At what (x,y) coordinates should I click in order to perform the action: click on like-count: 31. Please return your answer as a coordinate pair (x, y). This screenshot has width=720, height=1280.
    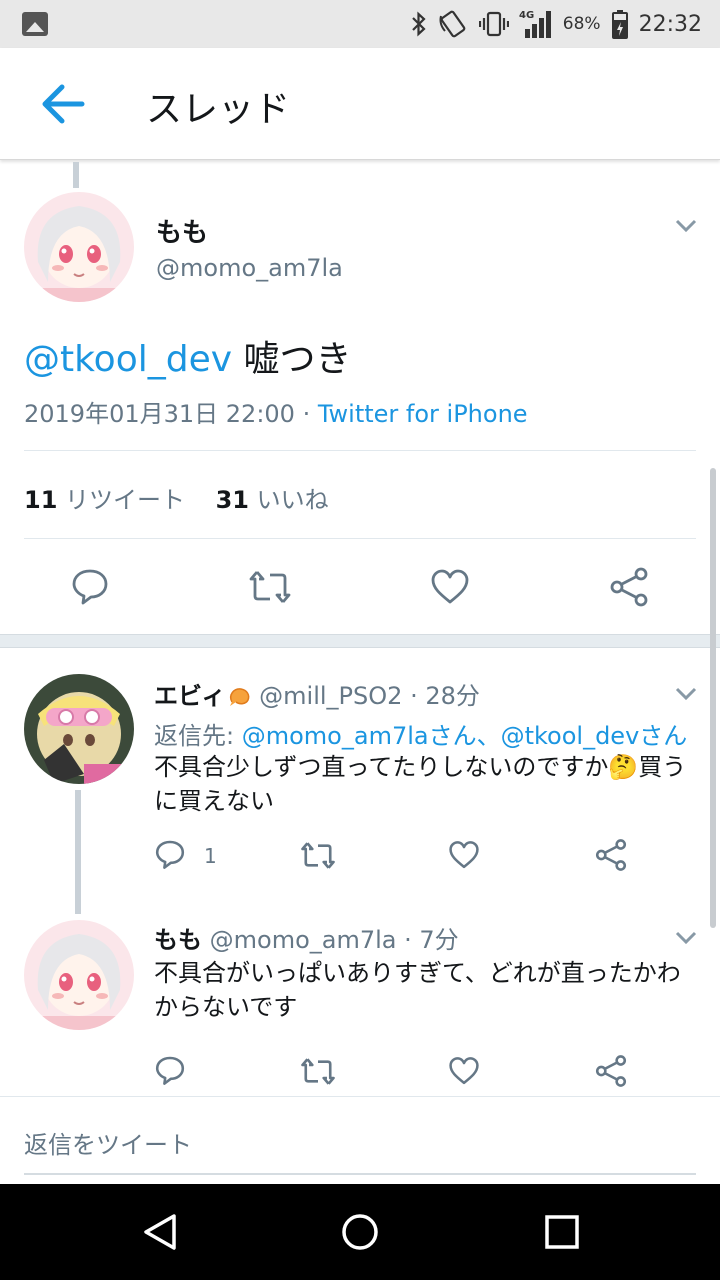
    Looking at the image, I should click on (232, 500).